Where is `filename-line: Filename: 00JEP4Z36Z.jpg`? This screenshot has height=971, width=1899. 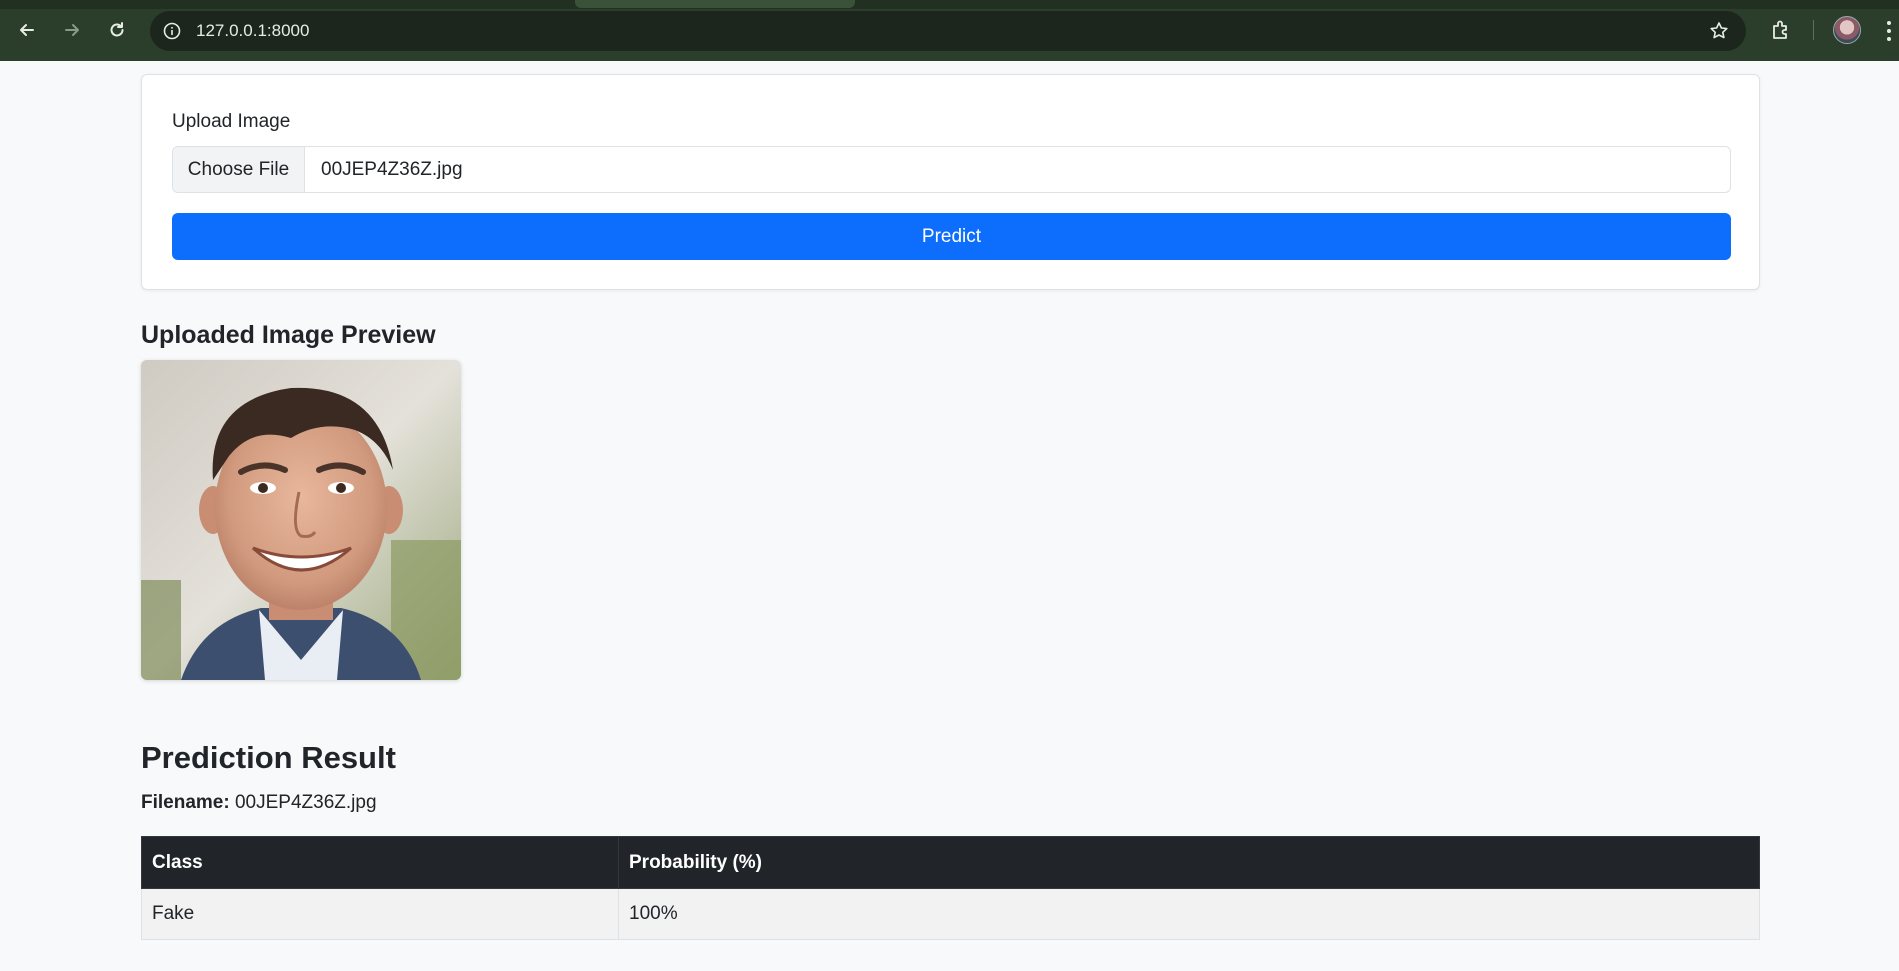
filename-line: Filename: 00JEP4Z36Z.jpg is located at coordinates (259, 803).